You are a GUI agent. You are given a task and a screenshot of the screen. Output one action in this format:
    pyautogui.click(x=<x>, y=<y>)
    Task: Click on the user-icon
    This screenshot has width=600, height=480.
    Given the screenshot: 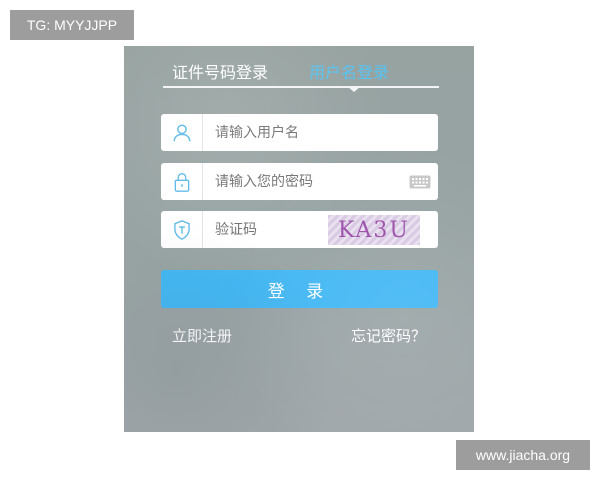 What is the action you would take?
    pyautogui.click(x=182, y=132)
    